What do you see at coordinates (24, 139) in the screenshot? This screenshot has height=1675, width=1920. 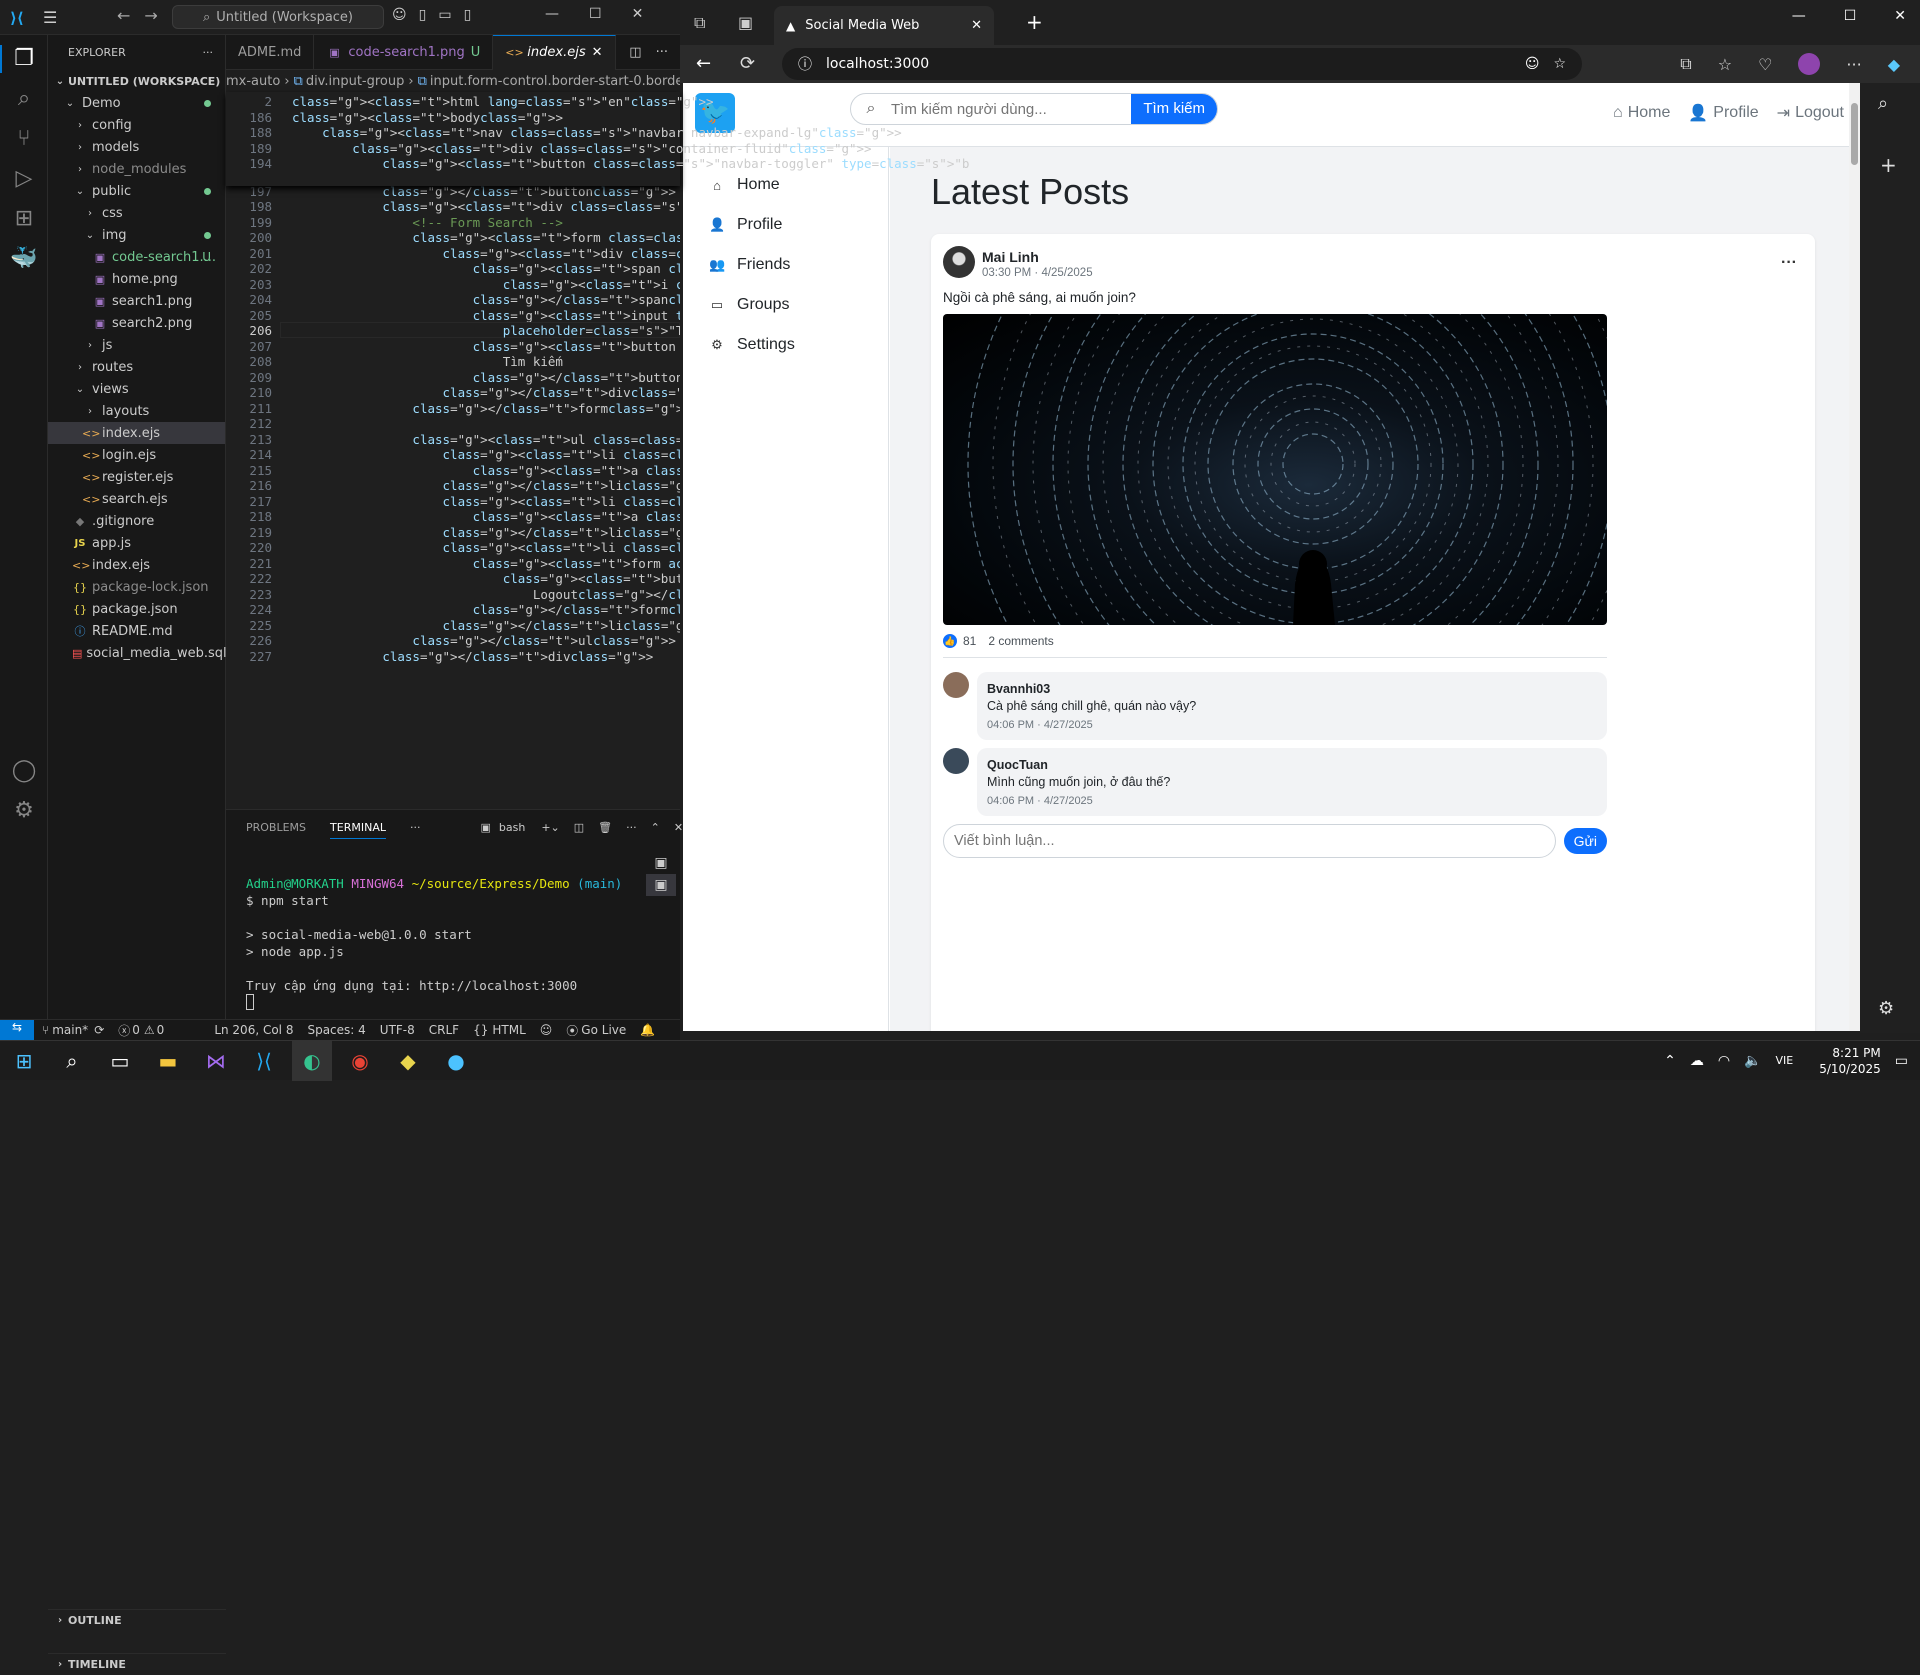 I see `source-control-icon: ⑂` at bounding box center [24, 139].